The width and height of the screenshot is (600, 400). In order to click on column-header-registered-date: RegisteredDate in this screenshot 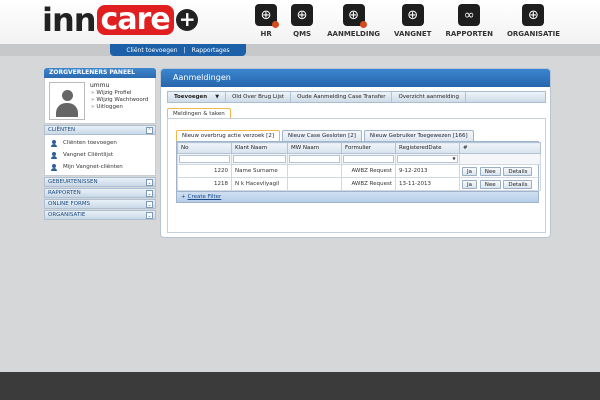, I will do `click(427, 148)`.